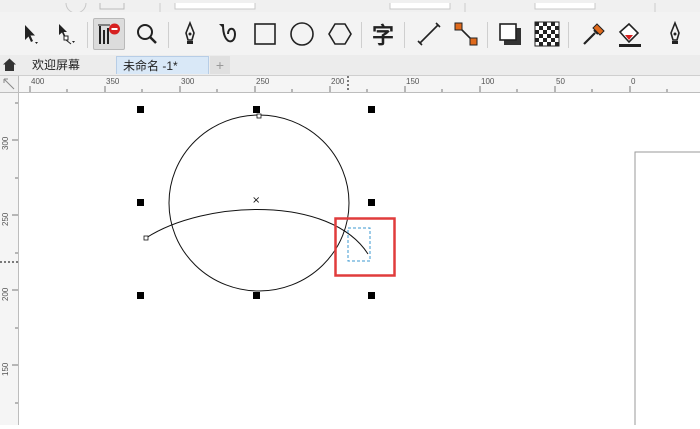 The width and height of the screenshot is (700, 429). Describe the element at coordinates (229, 34) in the screenshot. I see `artistic-media-tool-icon` at that location.